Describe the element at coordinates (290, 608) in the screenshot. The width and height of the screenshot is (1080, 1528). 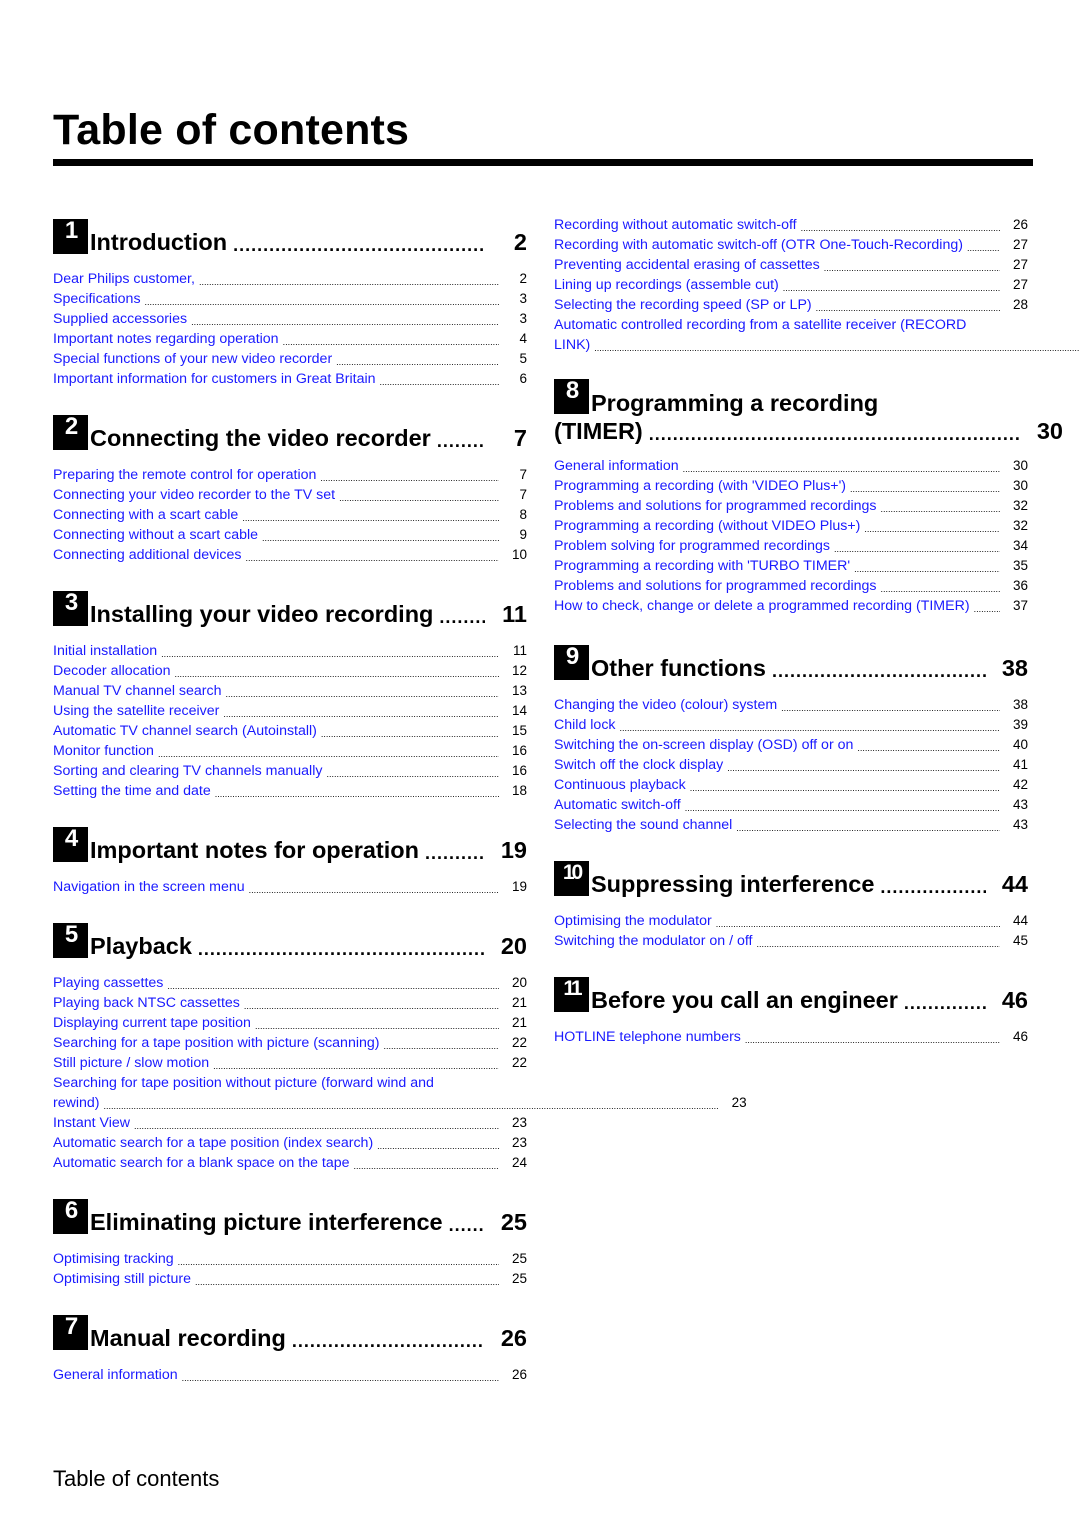
I see `section-heading: 3 Installing your video recording 11` at that location.